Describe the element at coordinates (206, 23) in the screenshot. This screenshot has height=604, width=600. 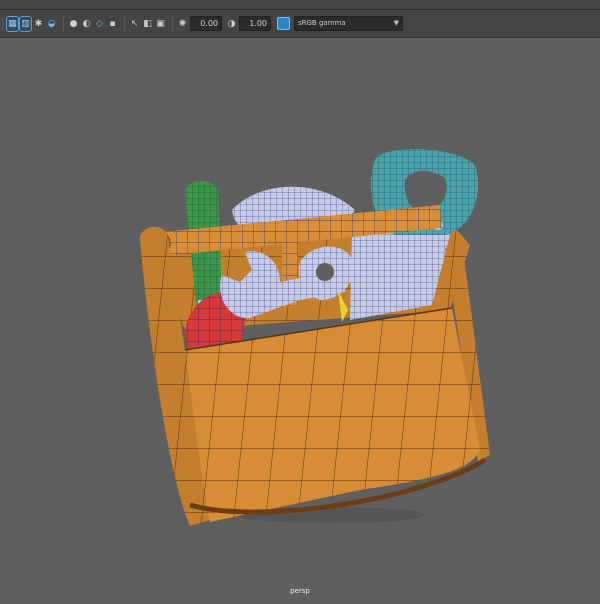
I see `exposure-field: 0.00` at that location.